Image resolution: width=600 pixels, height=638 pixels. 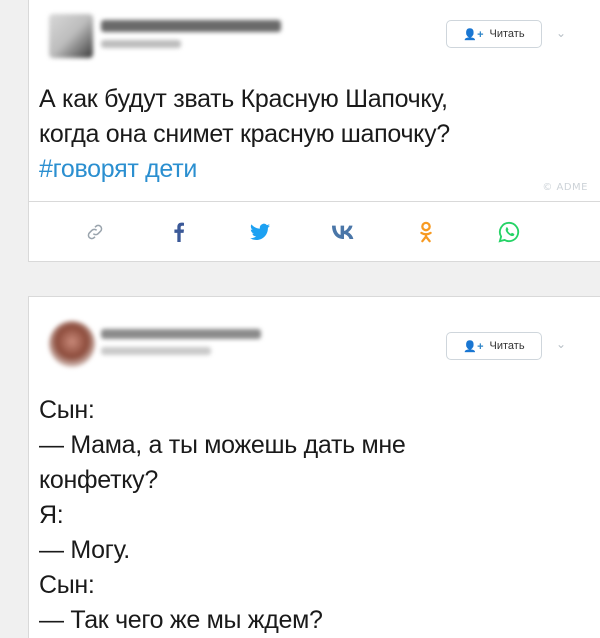 What do you see at coordinates (222, 445) in the screenshot?
I see `tweet-text-line: — Мама, а ты можешь дать мне` at bounding box center [222, 445].